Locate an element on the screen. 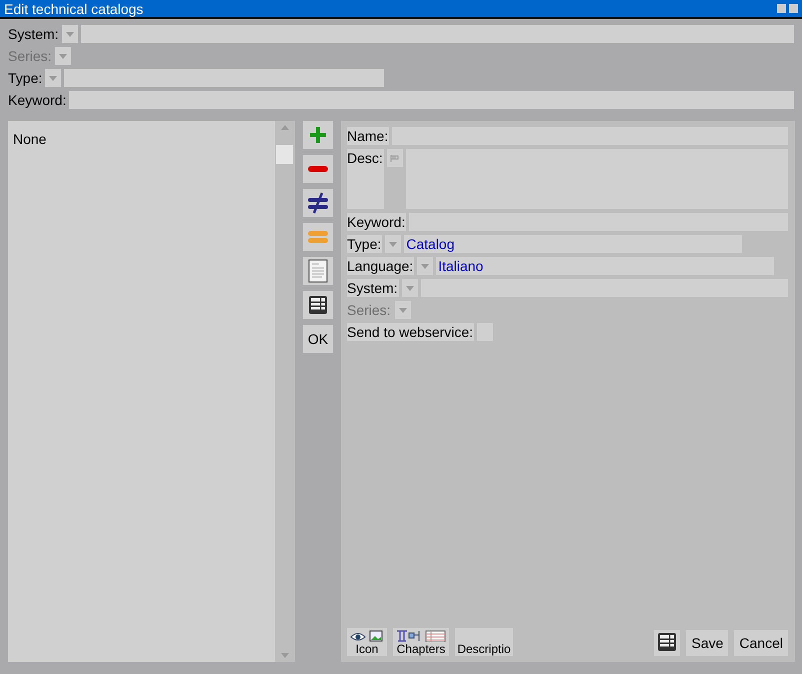  document-button is located at coordinates (318, 271).